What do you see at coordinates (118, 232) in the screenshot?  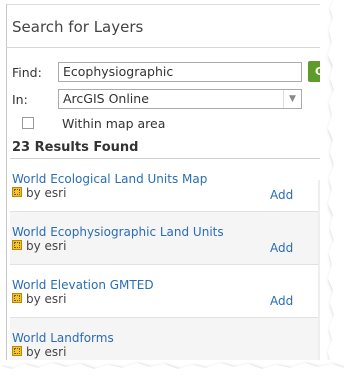 I see `result-title-link: World Ecophysiographic Land Units` at bounding box center [118, 232].